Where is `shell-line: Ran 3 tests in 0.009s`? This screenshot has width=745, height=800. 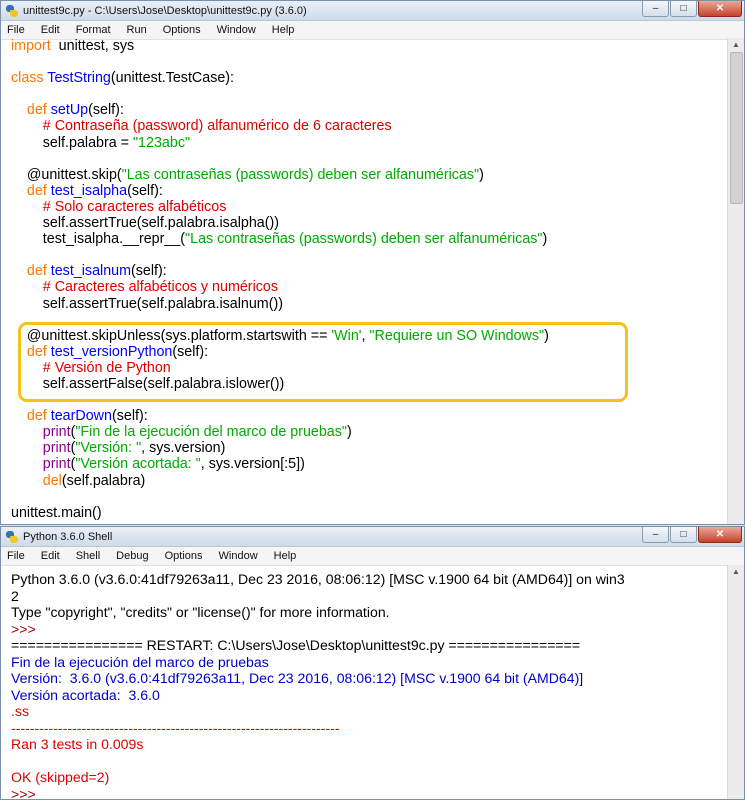 shell-line: Ran 3 tests in 0.009s is located at coordinates (318, 744).